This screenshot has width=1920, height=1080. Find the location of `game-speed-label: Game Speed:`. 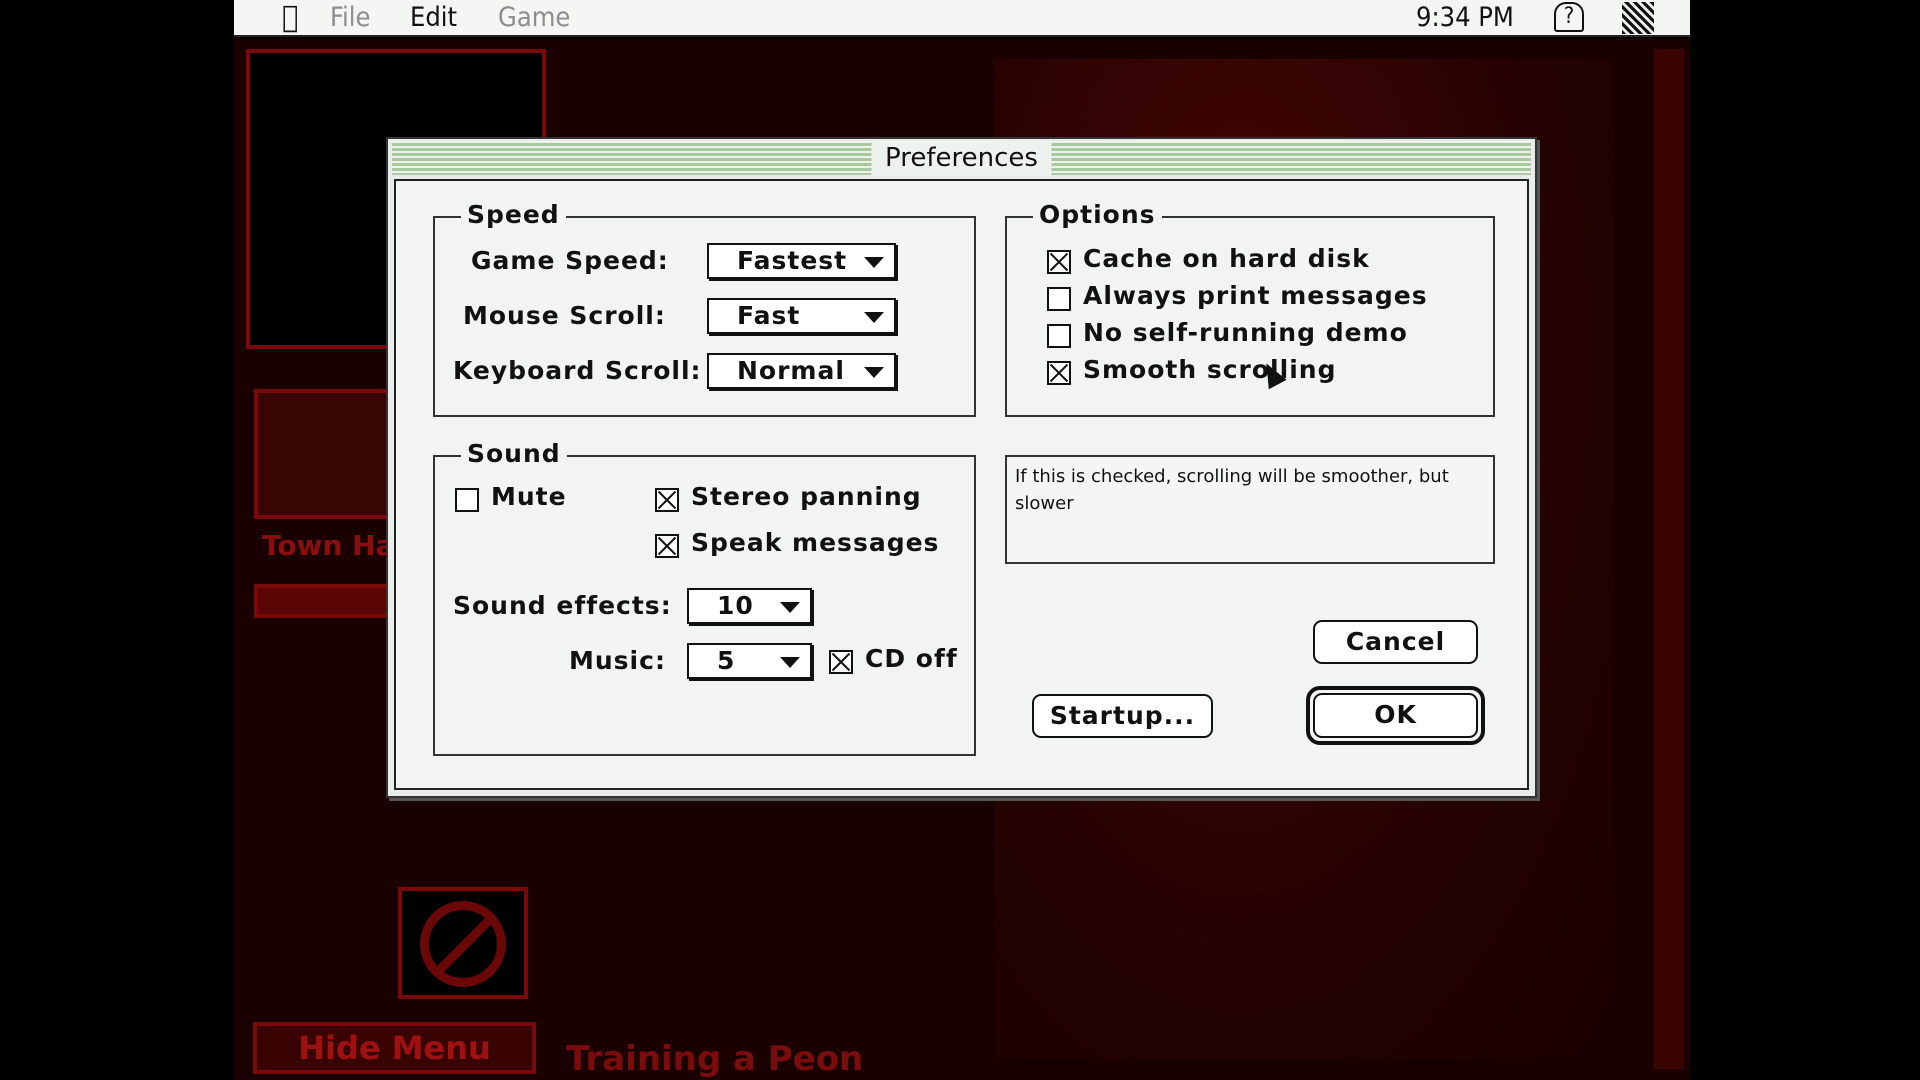

game-speed-label: Game Speed: is located at coordinates (570, 260).